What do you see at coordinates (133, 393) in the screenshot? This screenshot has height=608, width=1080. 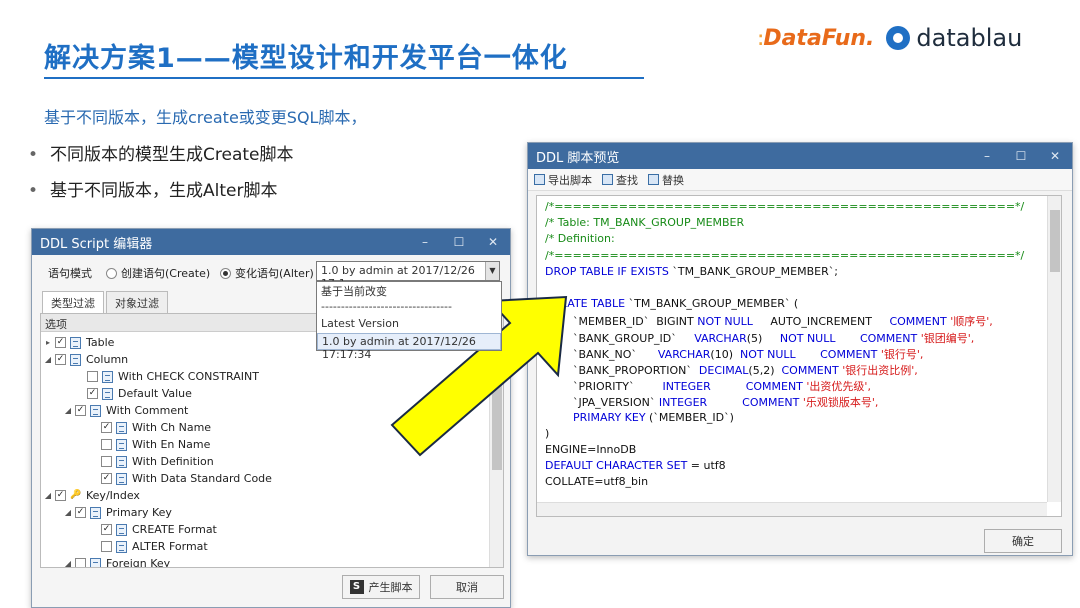 I see `tree-item: ✓ Default Value` at bounding box center [133, 393].